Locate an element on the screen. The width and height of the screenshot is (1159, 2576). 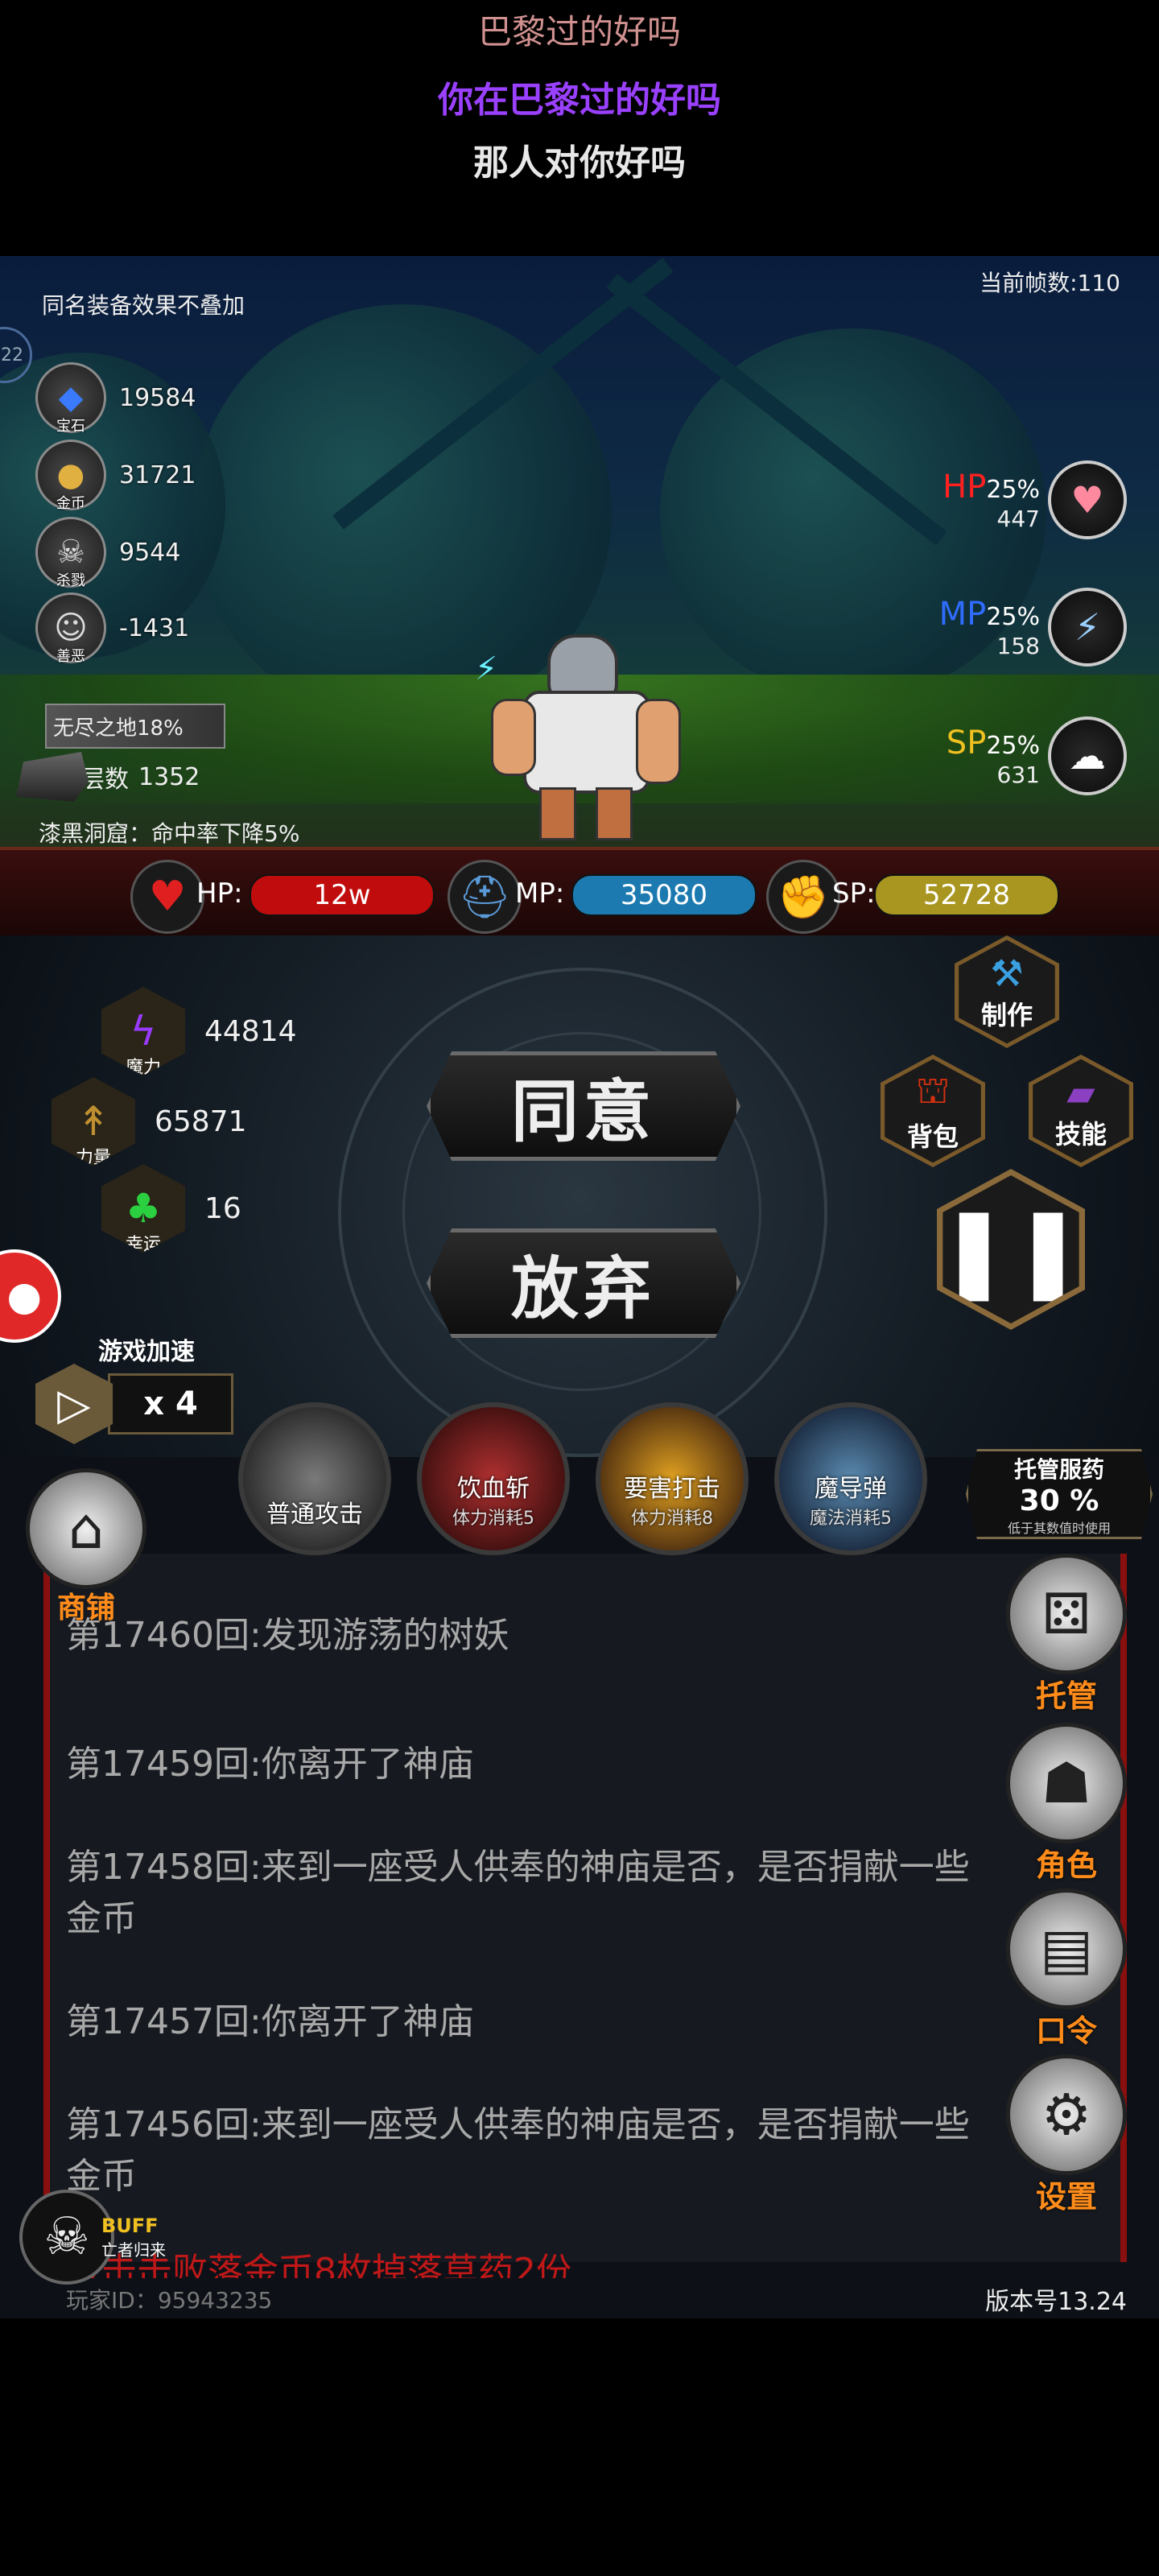
settings-button: ⚙ 设置 is located at coordinates (1066, 2135).